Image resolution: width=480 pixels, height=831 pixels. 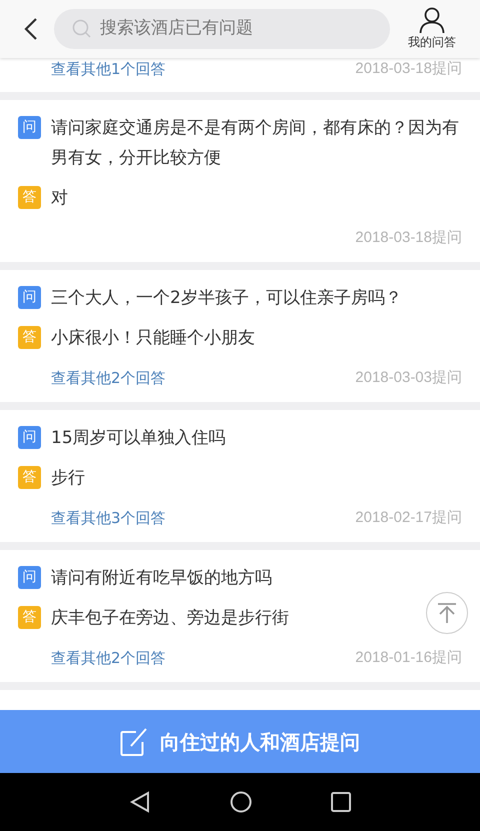 I want to click on edit-icon, so click(x=134, y=741).